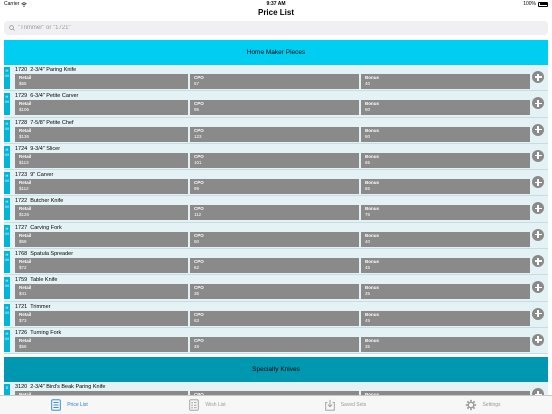 This screenshot has height=414, width=552. I want to click on bonus-field: Bonus 80, so click(445, 134).